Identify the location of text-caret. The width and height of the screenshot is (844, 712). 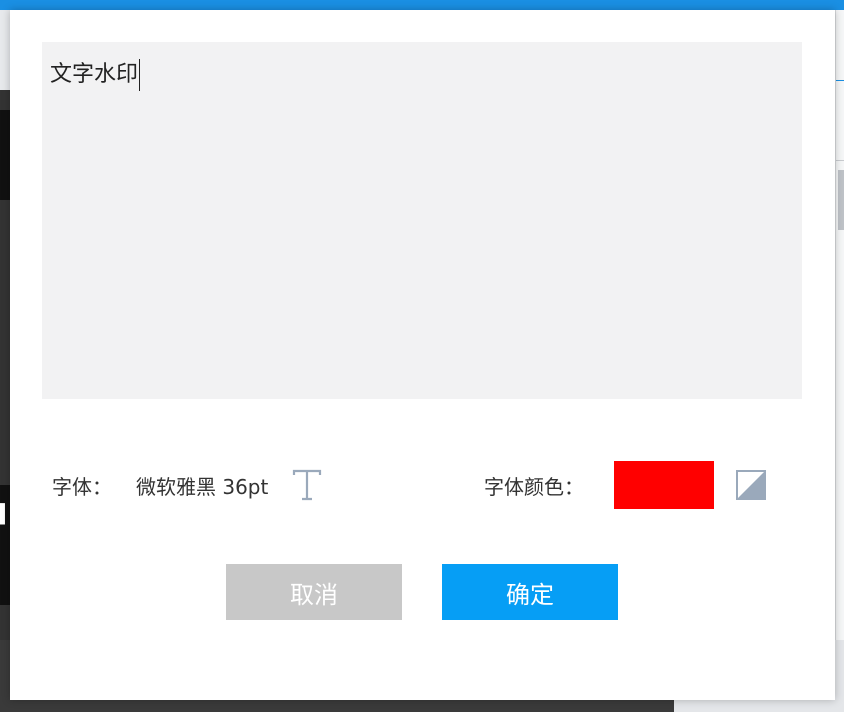
(140, 75).